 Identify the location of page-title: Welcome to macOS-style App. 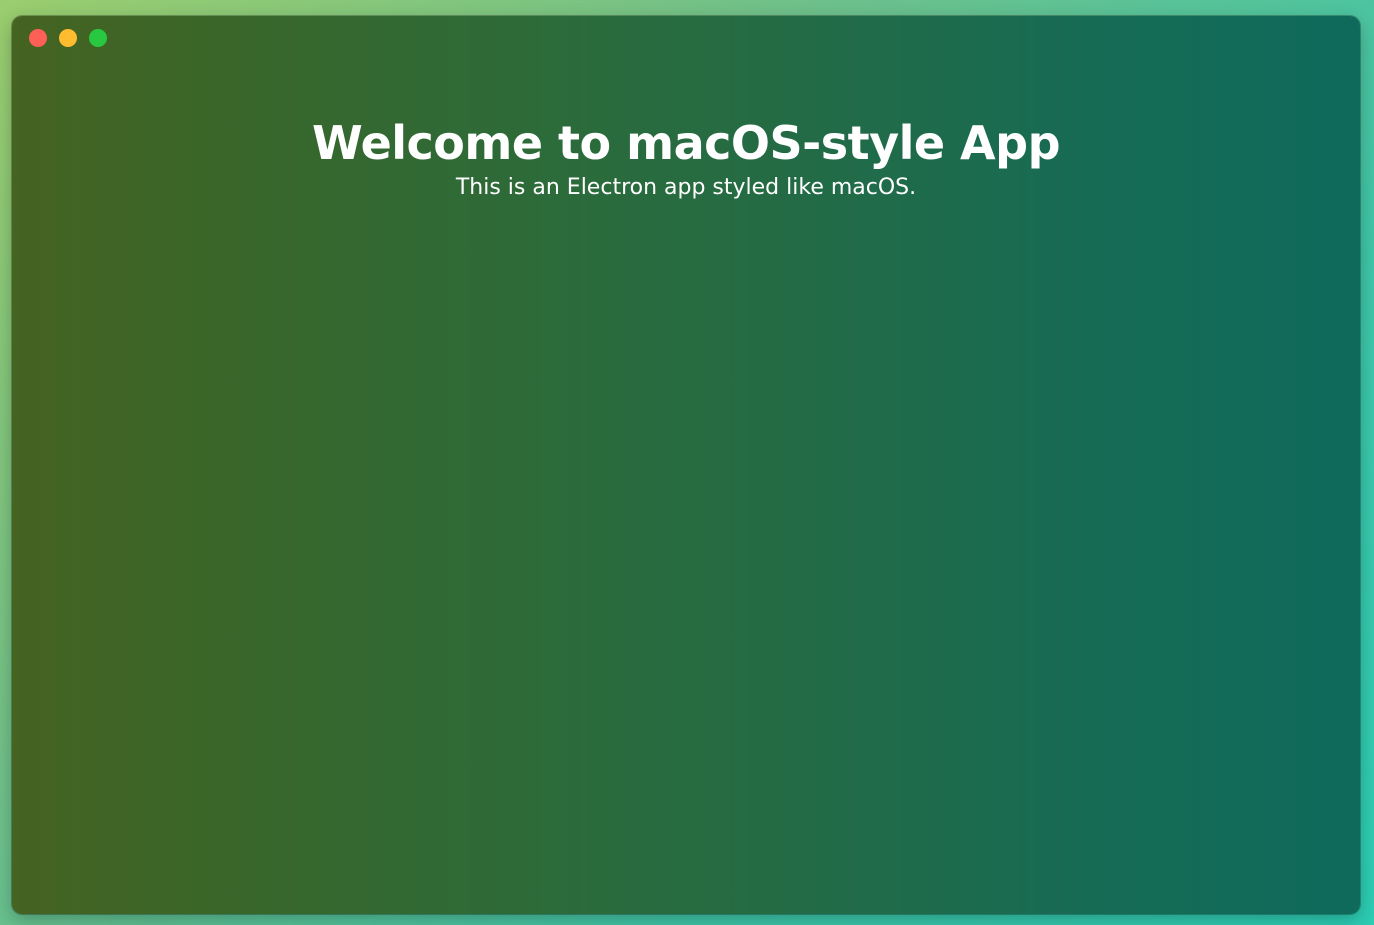
(686, 143).